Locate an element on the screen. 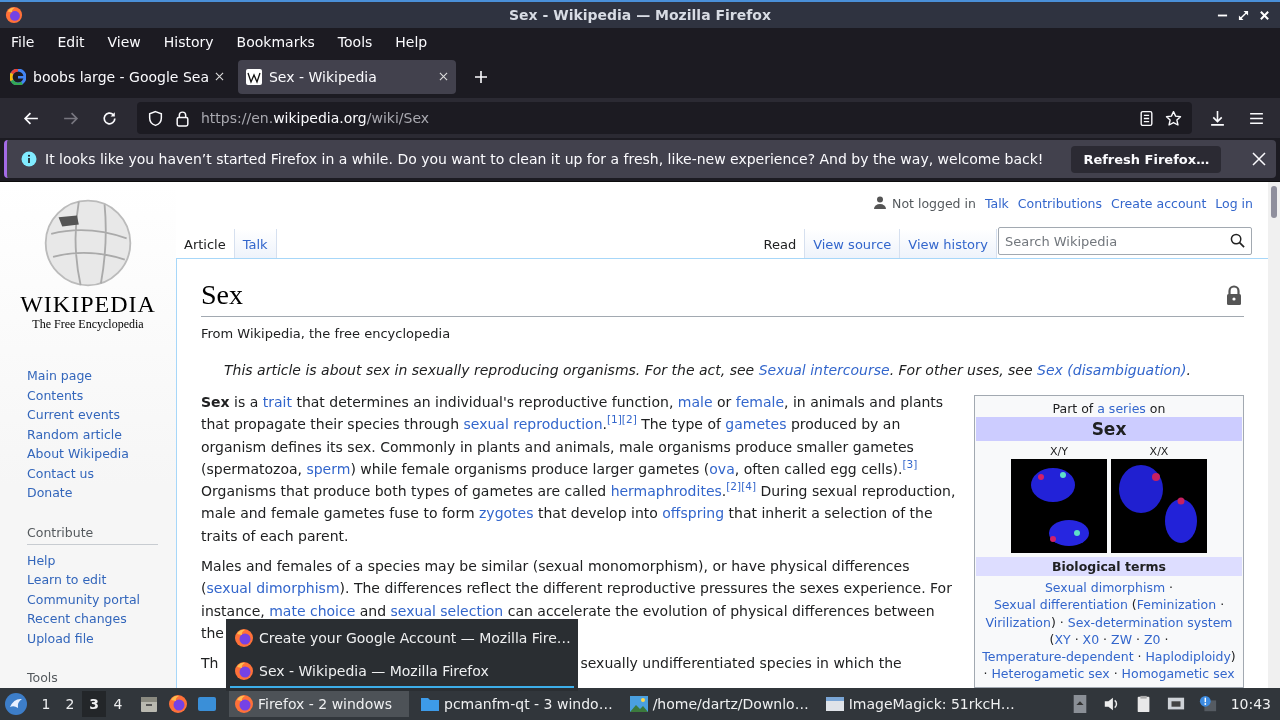  page-tab: Talk is located at coordinates (255, 244).